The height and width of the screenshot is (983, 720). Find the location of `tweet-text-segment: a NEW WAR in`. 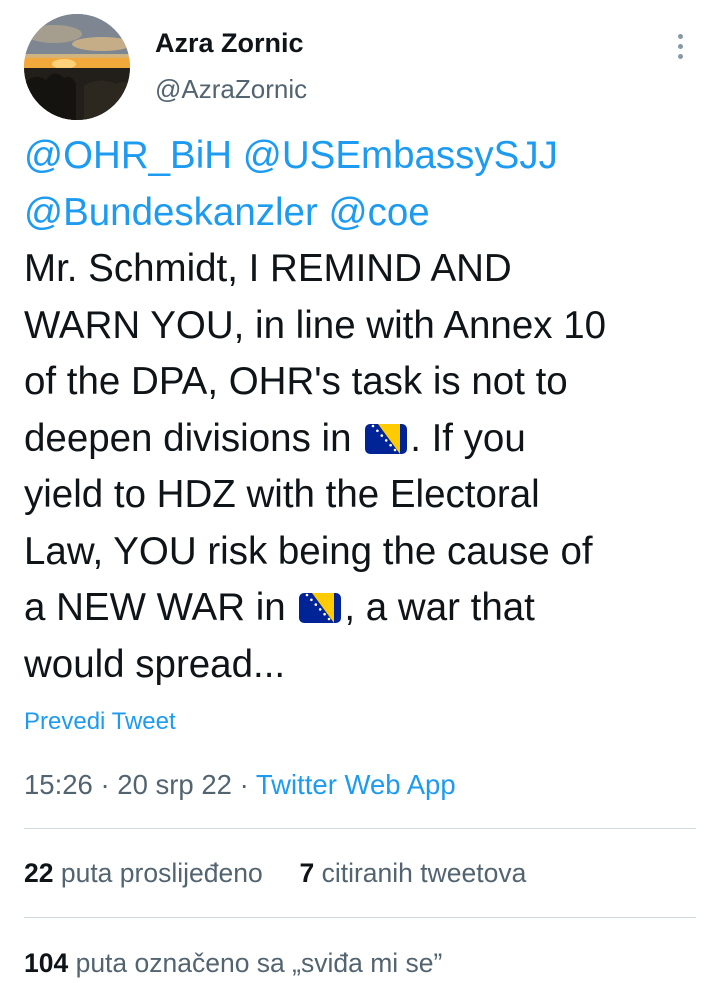

tweet-text-segment: a NEW WAR in is located at coordinates (160, 607).